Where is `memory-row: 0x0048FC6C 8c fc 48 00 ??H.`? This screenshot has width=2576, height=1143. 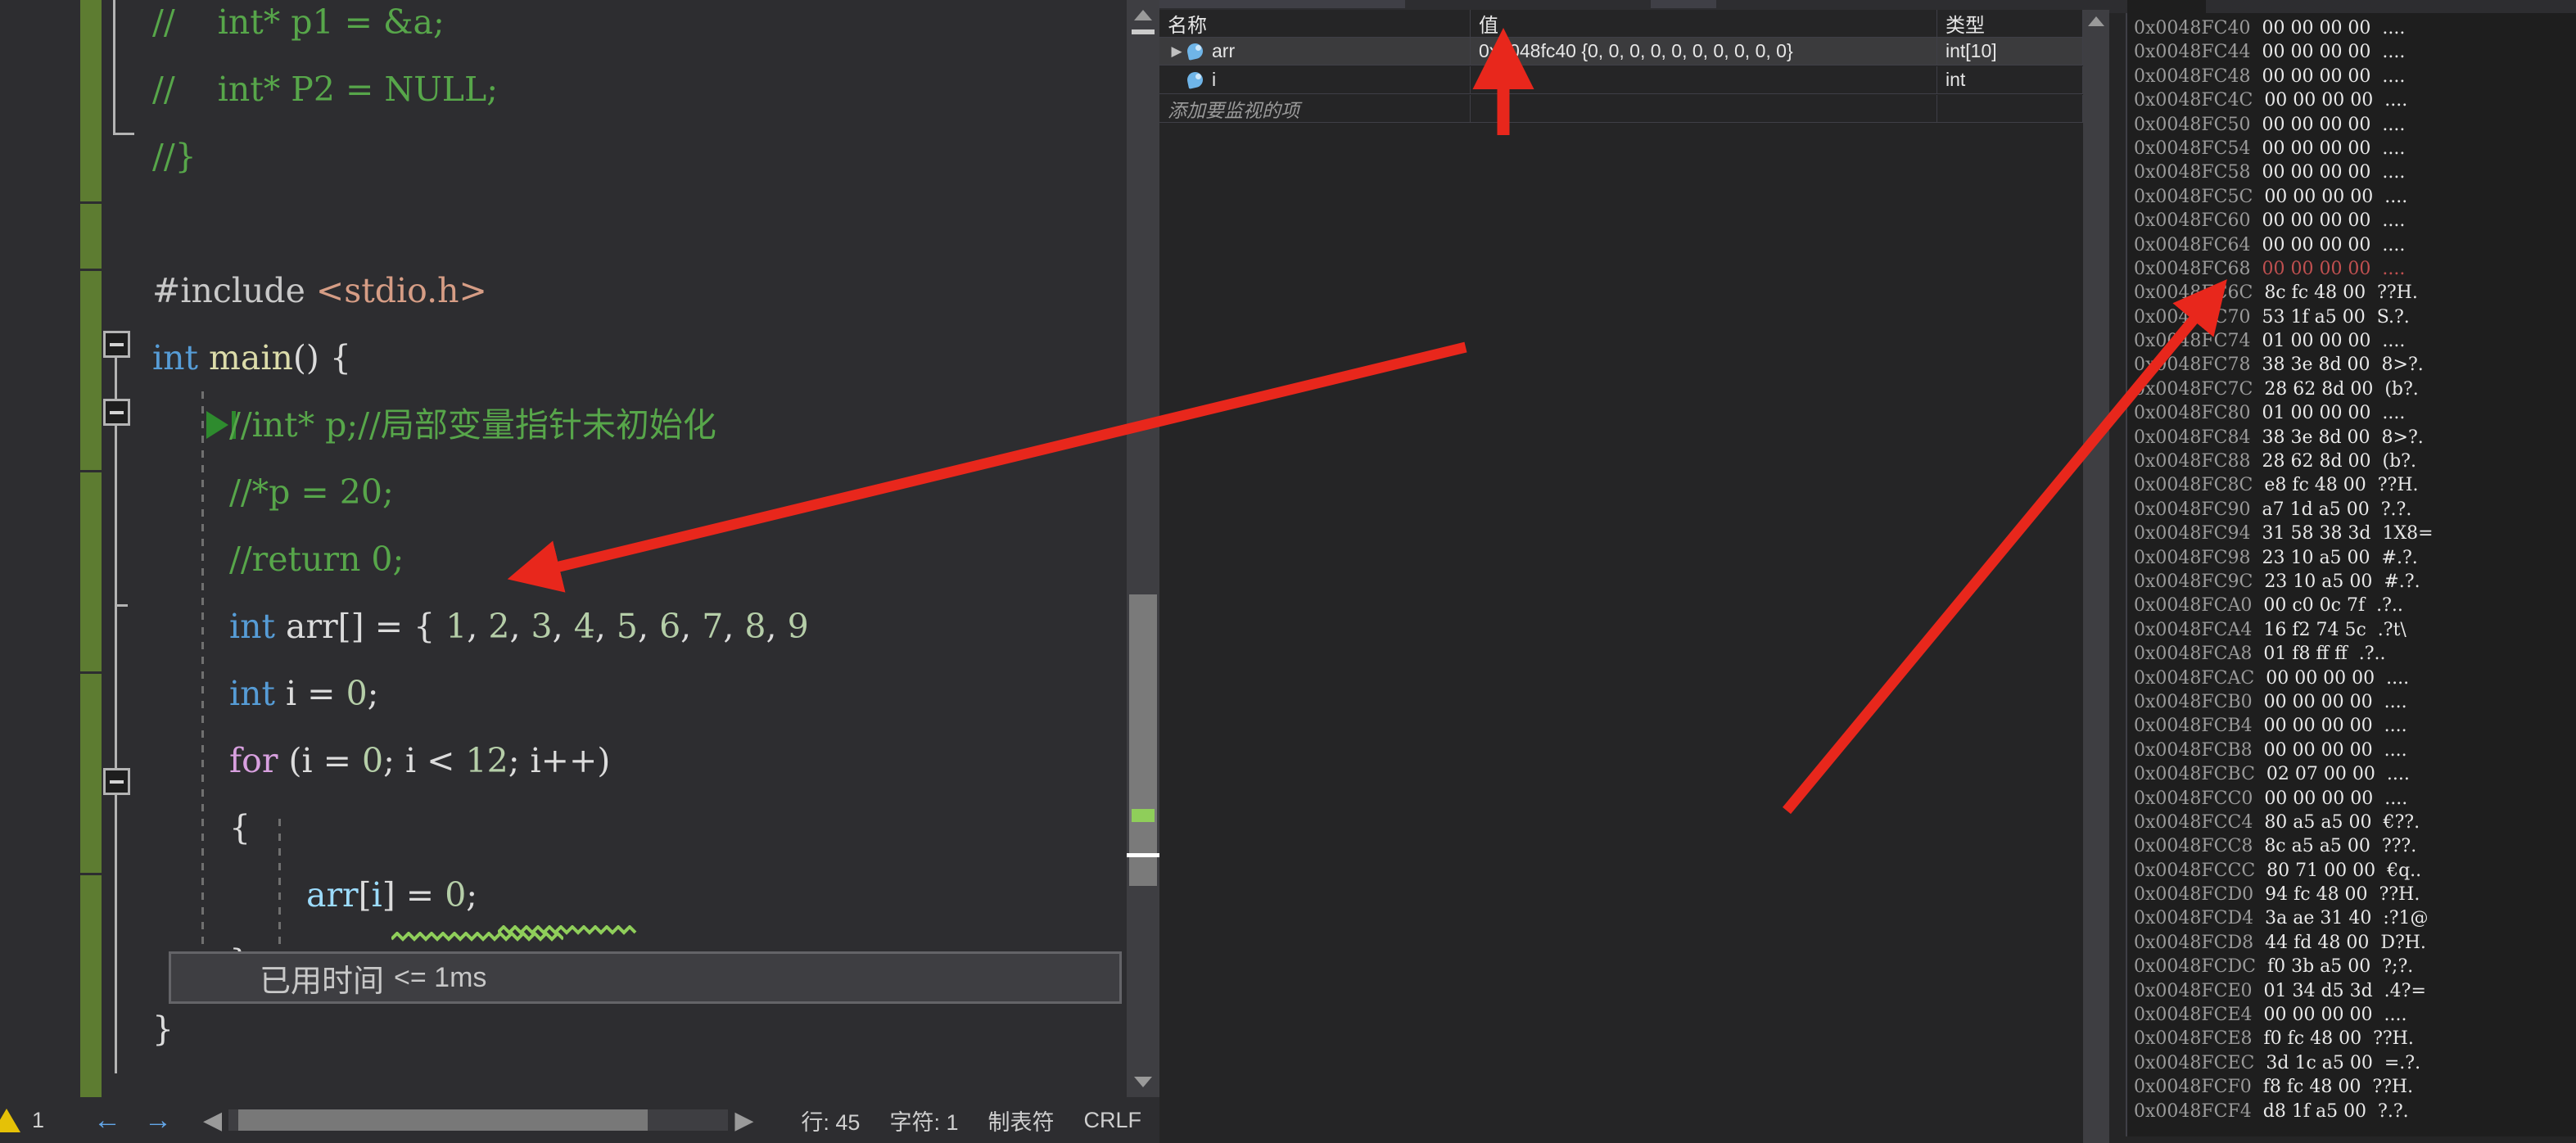 memory-row: 0x0048FC6C 8c fc 48 00 ??H. is located at coordinates (2351, 293).